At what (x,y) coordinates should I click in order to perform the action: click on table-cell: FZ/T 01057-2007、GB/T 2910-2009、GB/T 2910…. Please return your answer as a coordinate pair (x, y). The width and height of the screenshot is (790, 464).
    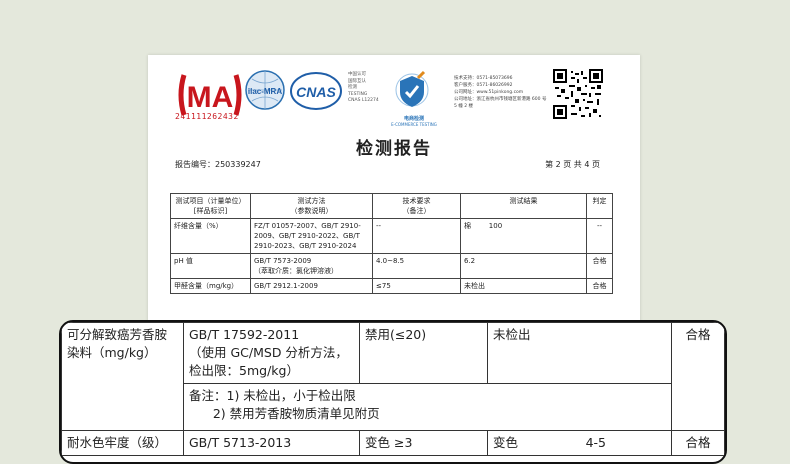
    Looking at the image, I should click on (311, 236).